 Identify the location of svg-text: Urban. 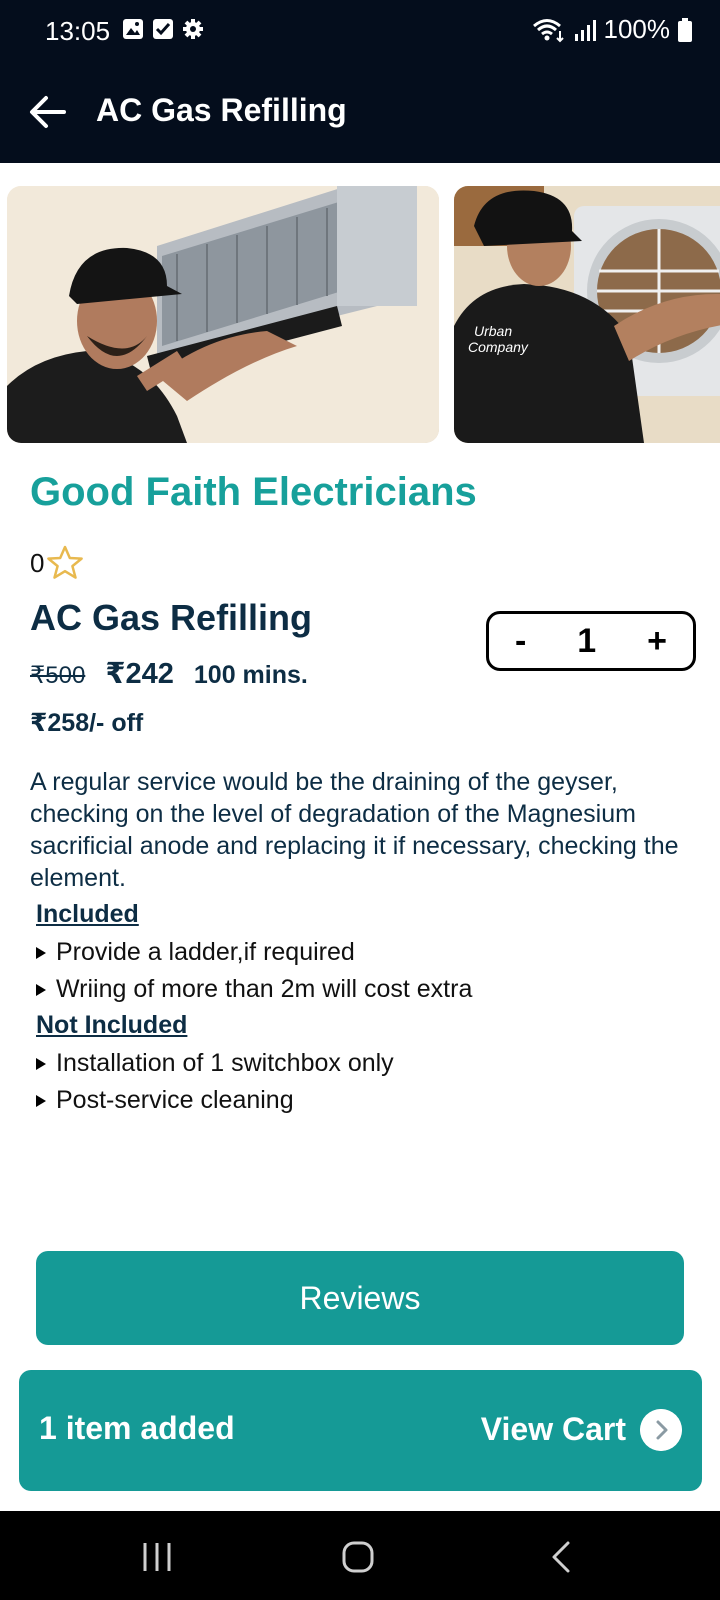
(493, 331).